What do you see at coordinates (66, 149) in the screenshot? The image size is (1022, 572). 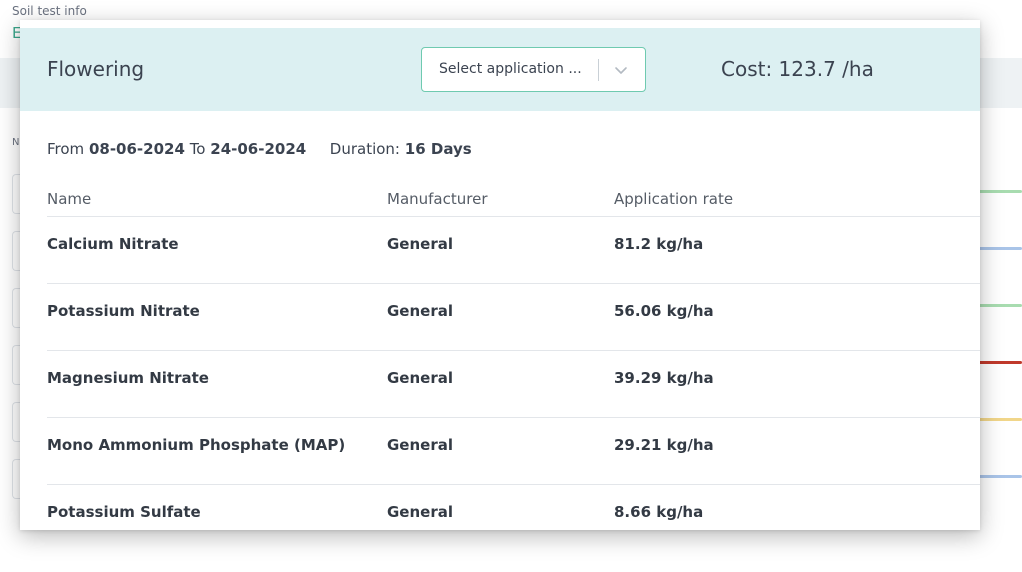 I see `from-label: From` at bounding box center [66, 149].